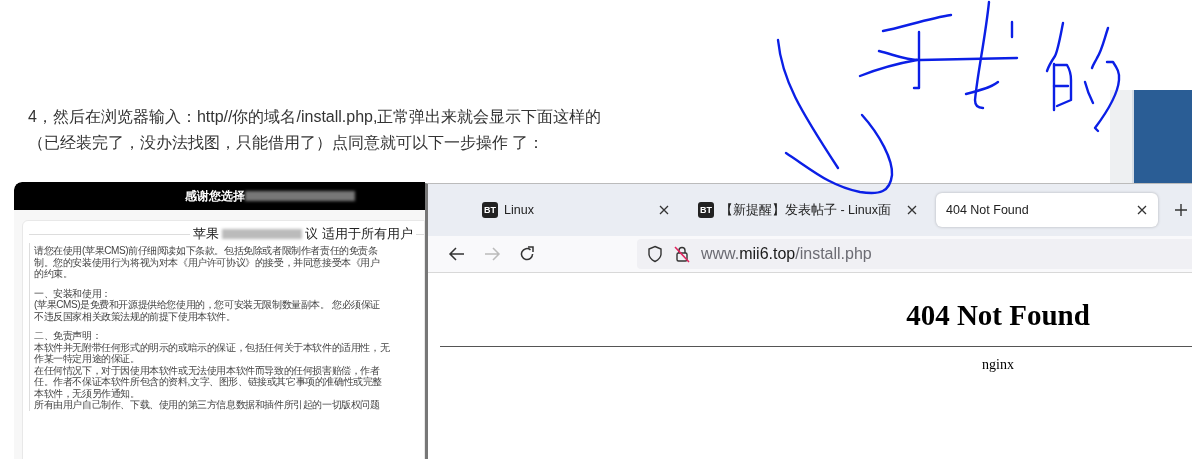  Describe the element at coordinates (68, 336) in the screenshot. I see `license-text-line: 二、免责声明：` at that location.